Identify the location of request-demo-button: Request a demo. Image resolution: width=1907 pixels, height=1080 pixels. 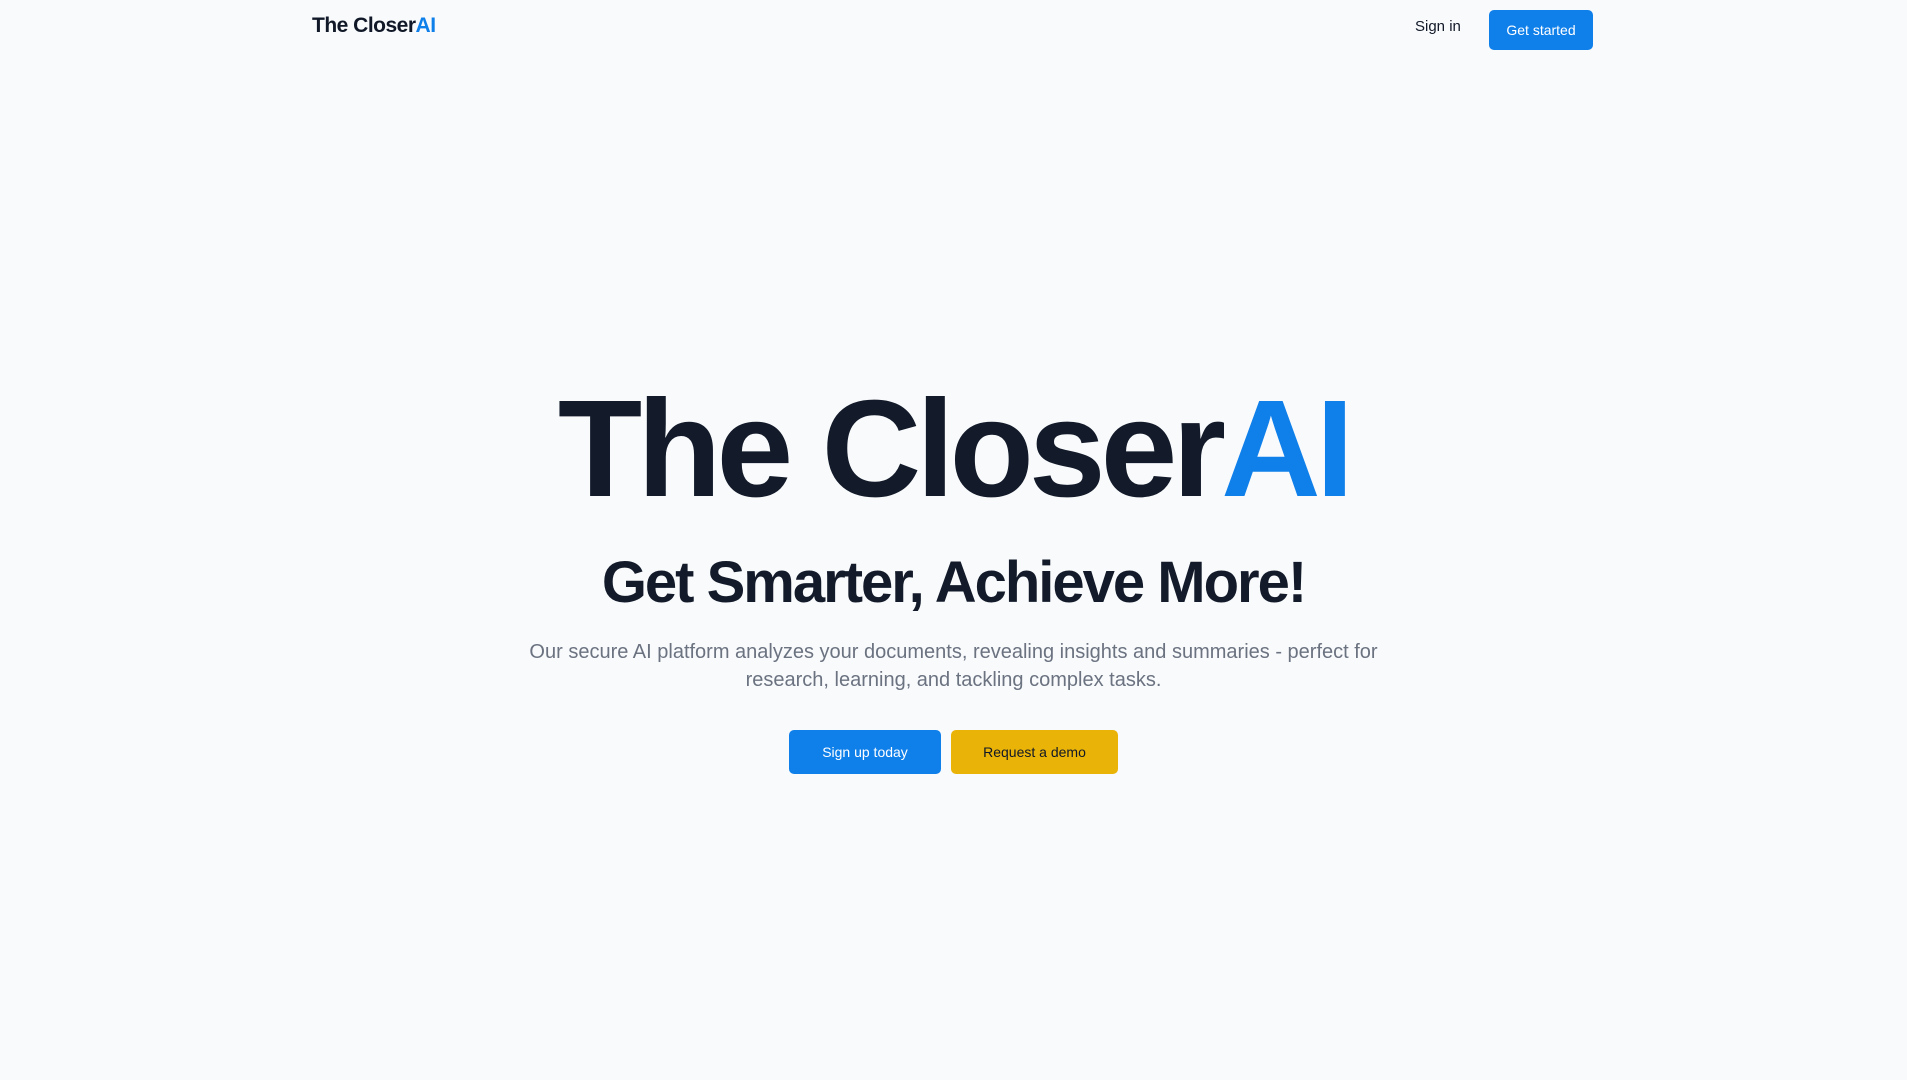
(1034, 752).